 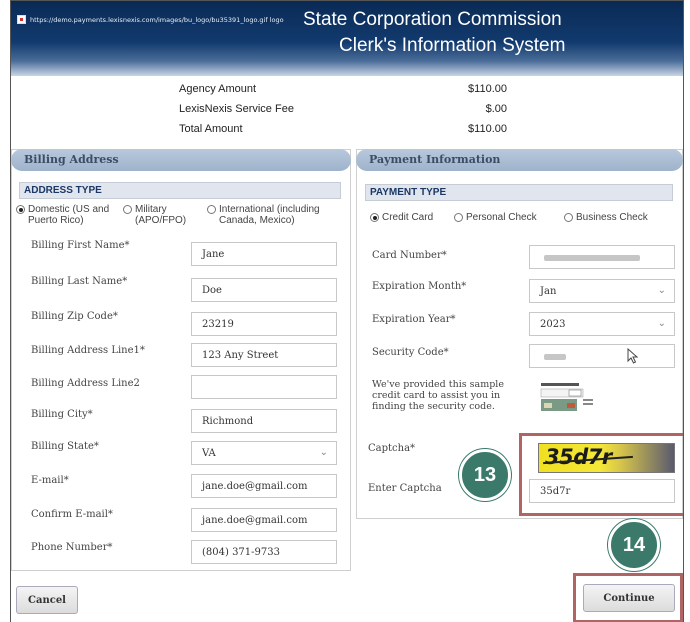 I want to click on summary-row-total: Total Amount $110.00, so click(x=347, y=129).